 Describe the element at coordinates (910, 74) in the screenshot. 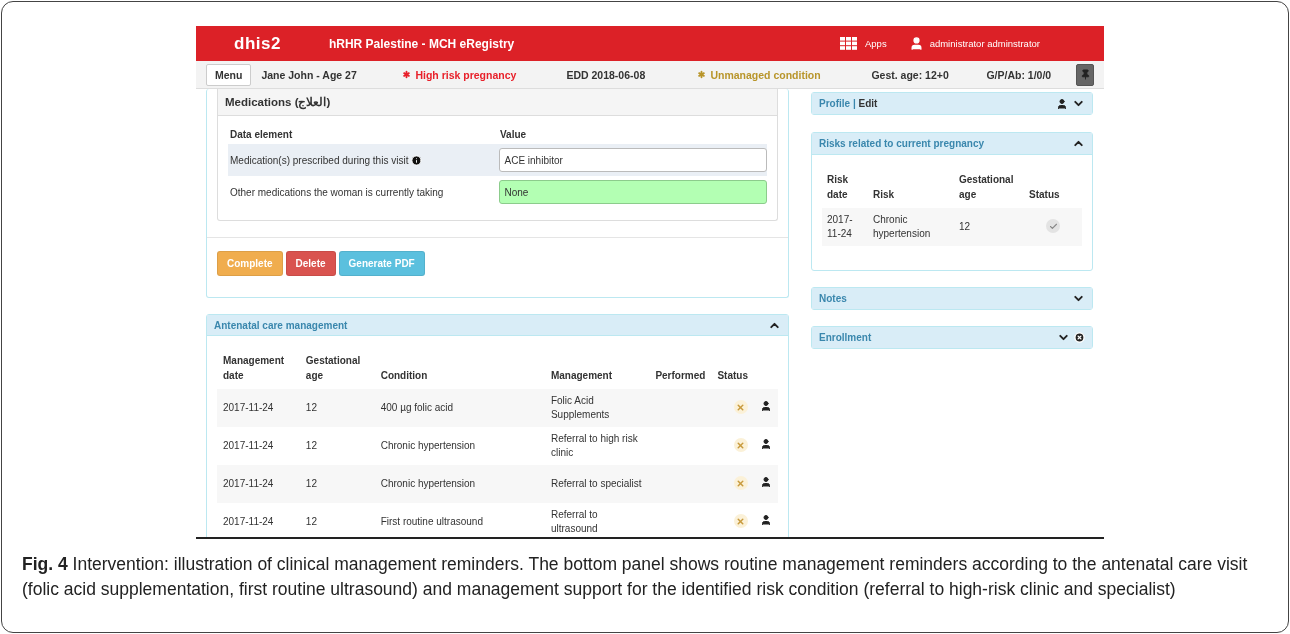

I see `patient-info: Gest. age: 12+0` at that location.